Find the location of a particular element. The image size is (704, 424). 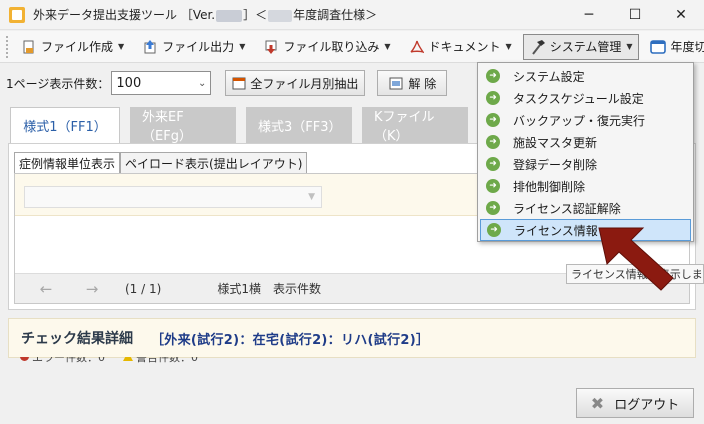

subtab-case-info: 症例情報単位表示 is located at coordinates (67, 163).